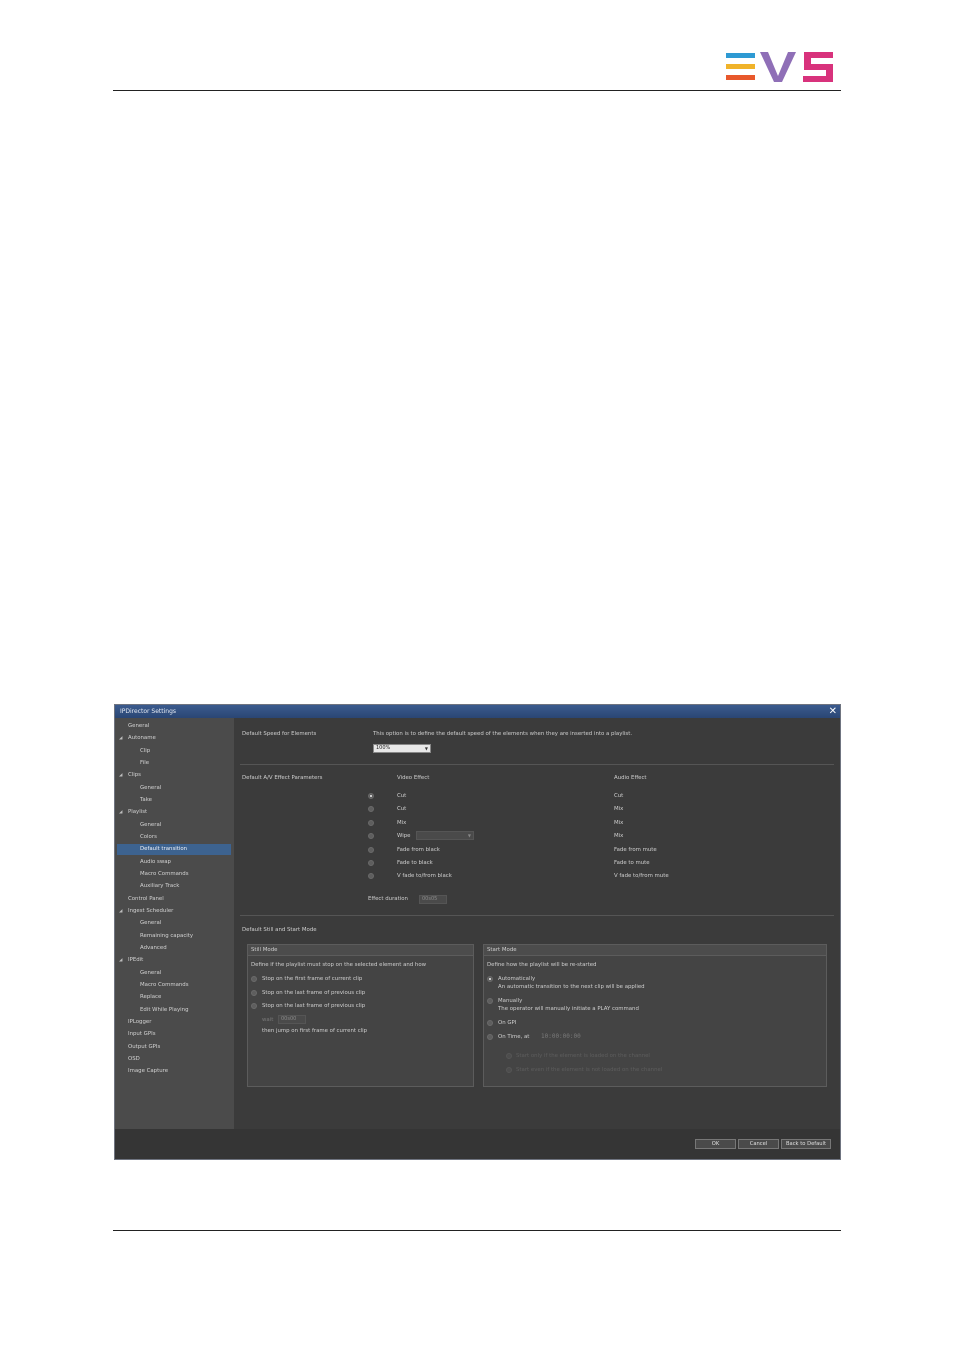 The height and width of the screenshot is (1349, 954). Describe the element at coordinates (433, 899) in the screenshot. I see `effect-duration-input: 00s05` at that location.